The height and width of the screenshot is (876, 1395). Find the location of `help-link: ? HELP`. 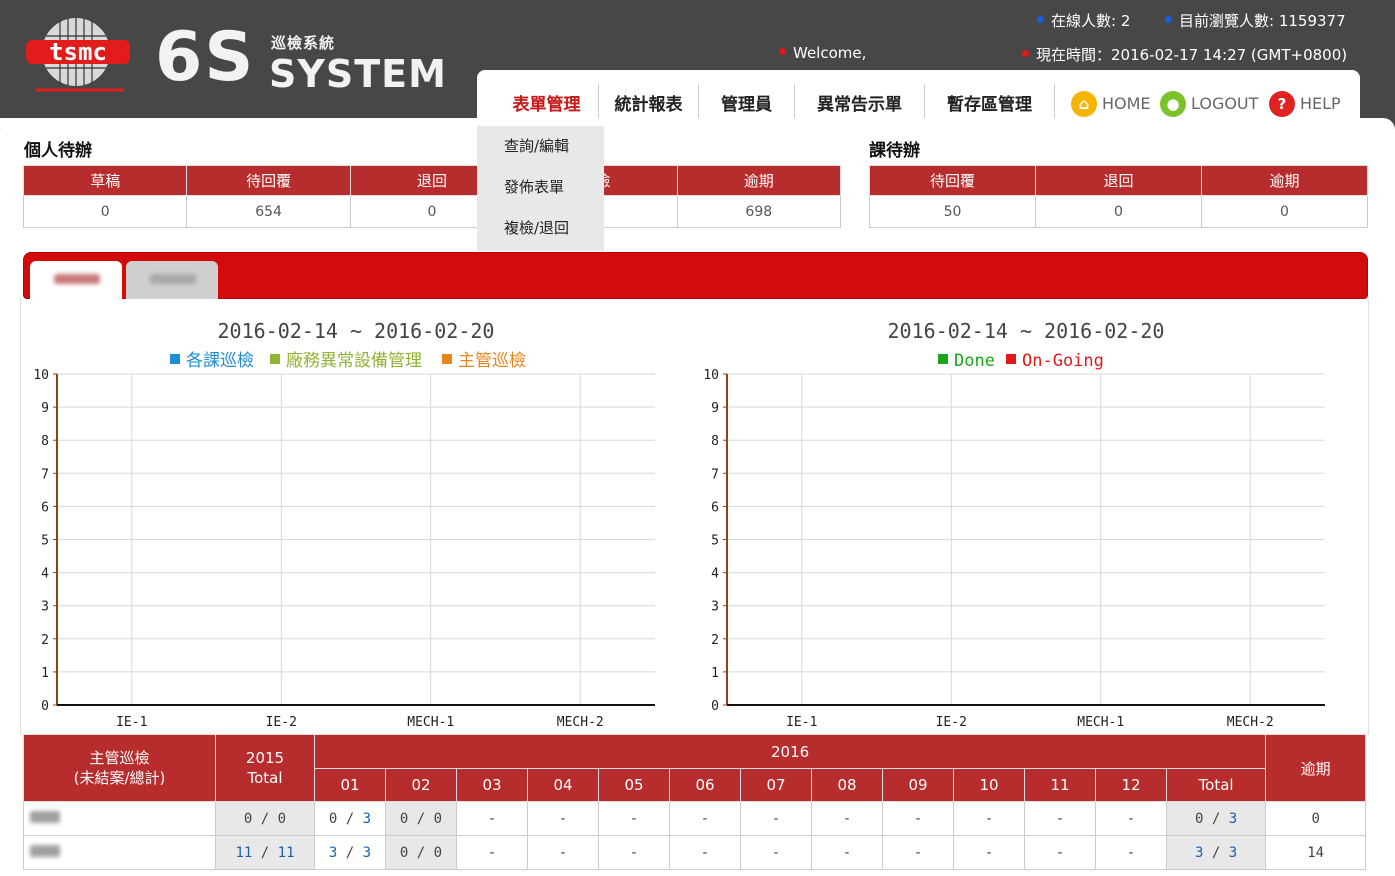

help-link: ? HELP is located at coordinates (1305, 104).